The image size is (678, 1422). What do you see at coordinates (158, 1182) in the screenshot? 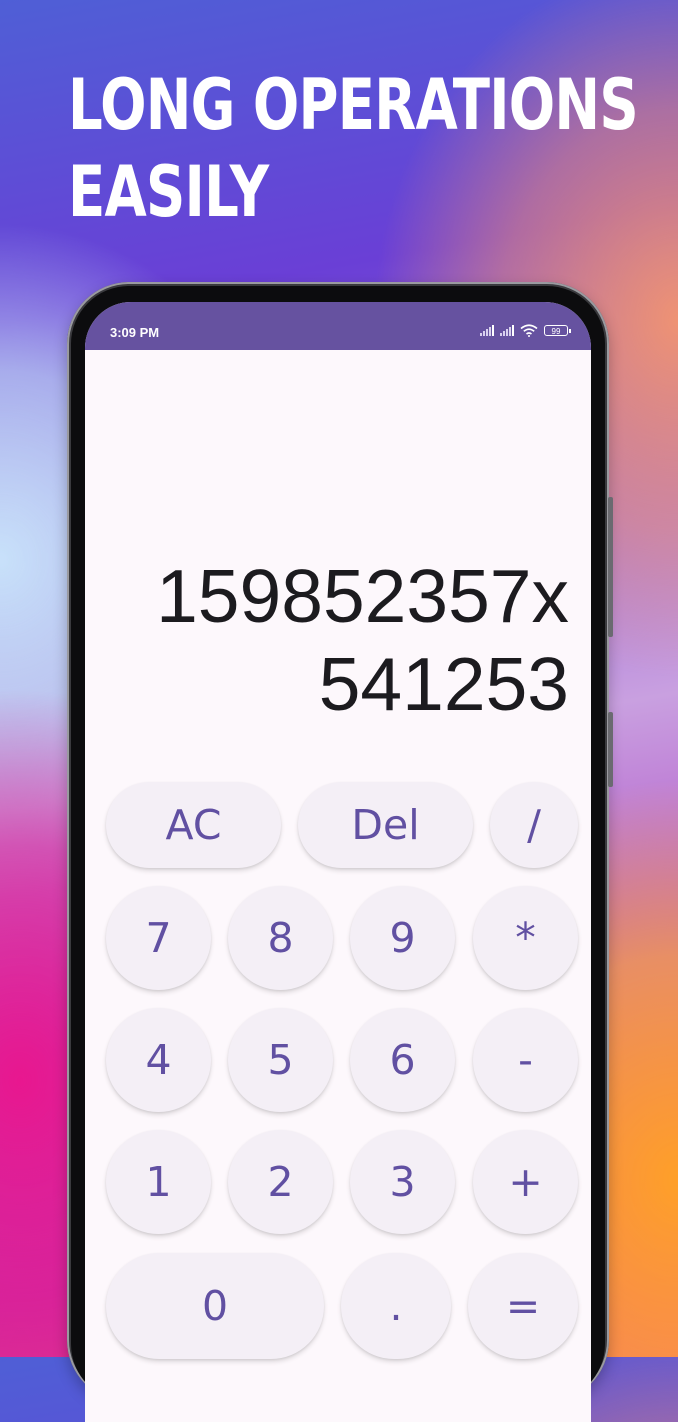
I see `digit-1-button: 1` at bounding box center [158, 1182].